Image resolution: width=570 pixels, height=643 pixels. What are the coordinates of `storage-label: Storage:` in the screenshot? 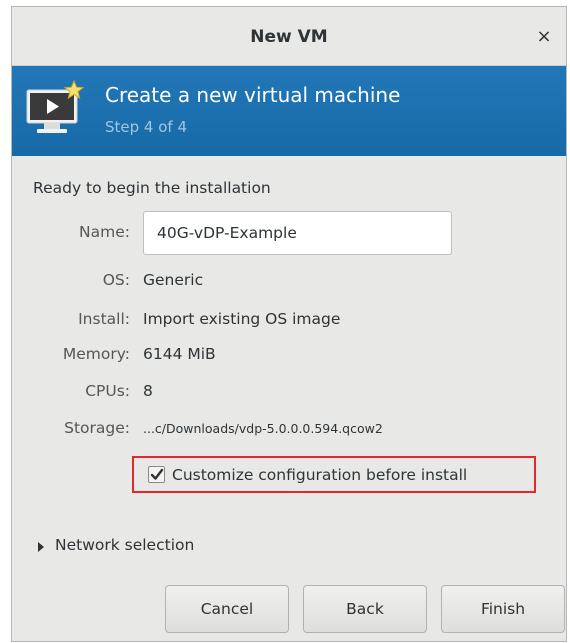 It's located at (97, 428).